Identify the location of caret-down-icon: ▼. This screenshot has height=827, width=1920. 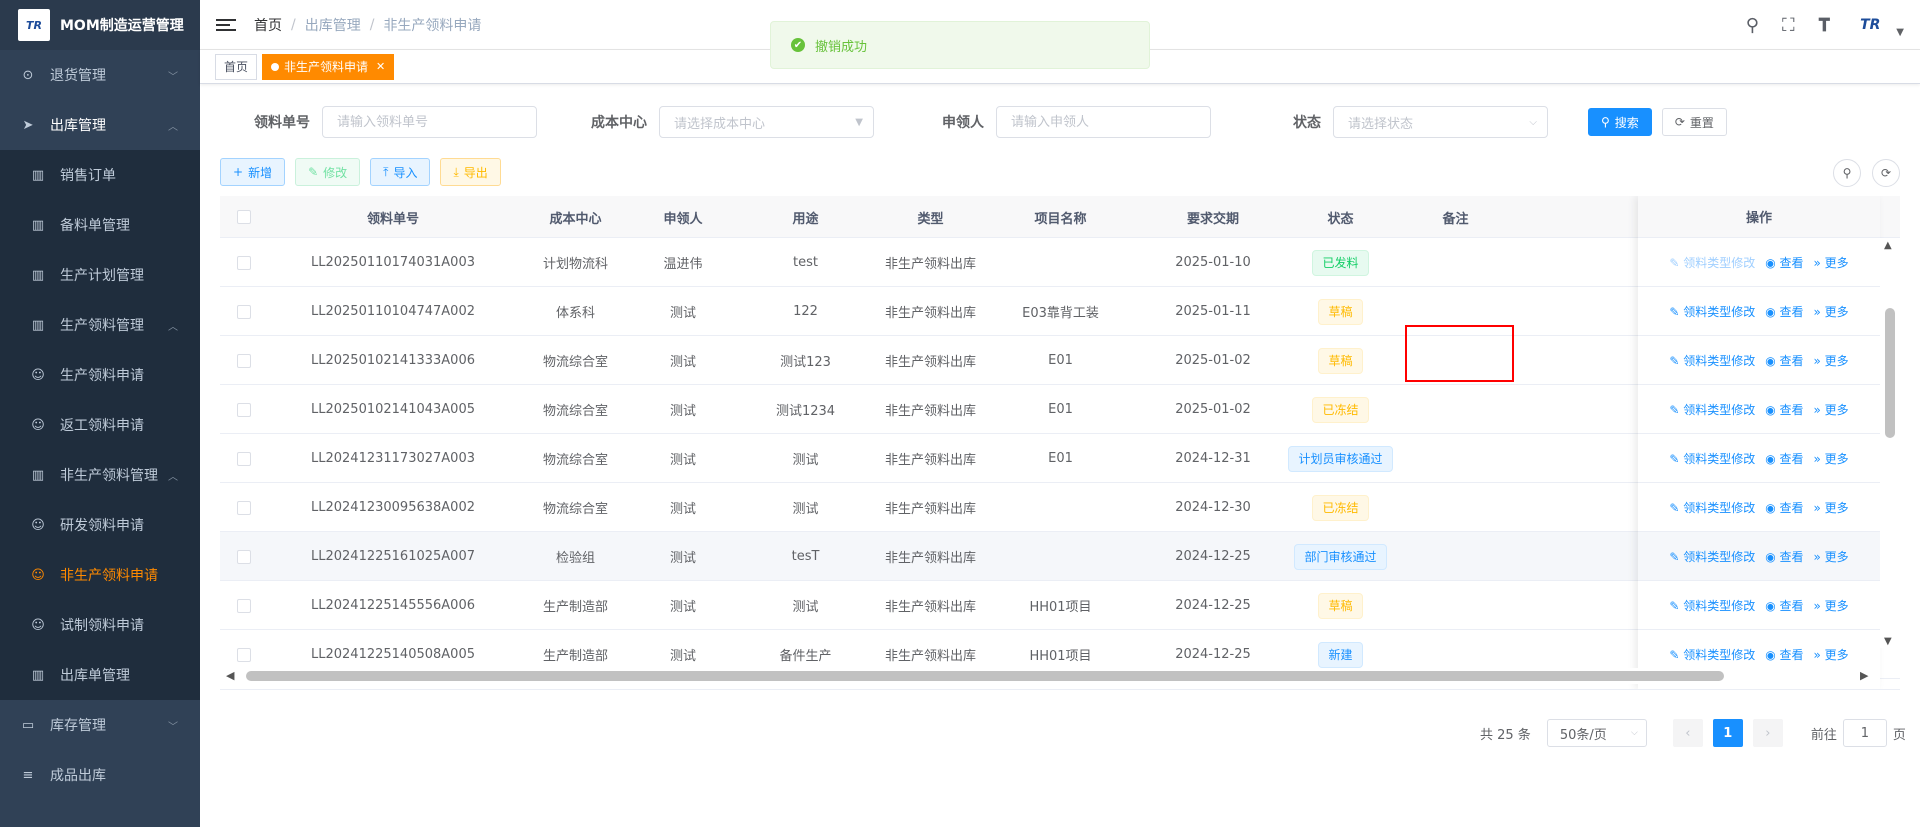
(1900, 32).